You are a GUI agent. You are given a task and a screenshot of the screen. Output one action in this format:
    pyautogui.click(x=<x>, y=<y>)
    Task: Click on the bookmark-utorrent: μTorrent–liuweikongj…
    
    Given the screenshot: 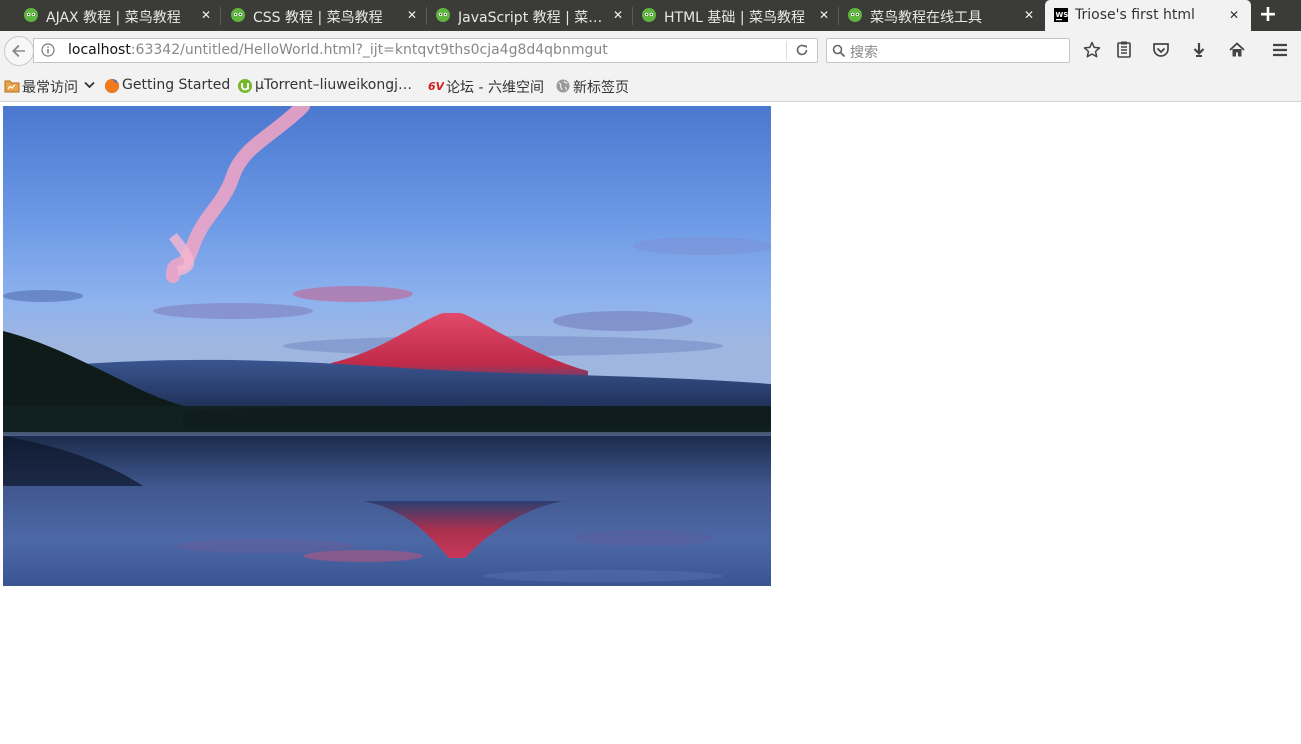 What is the action you would take?
    pyautogui.click(x=329, y=86)
    